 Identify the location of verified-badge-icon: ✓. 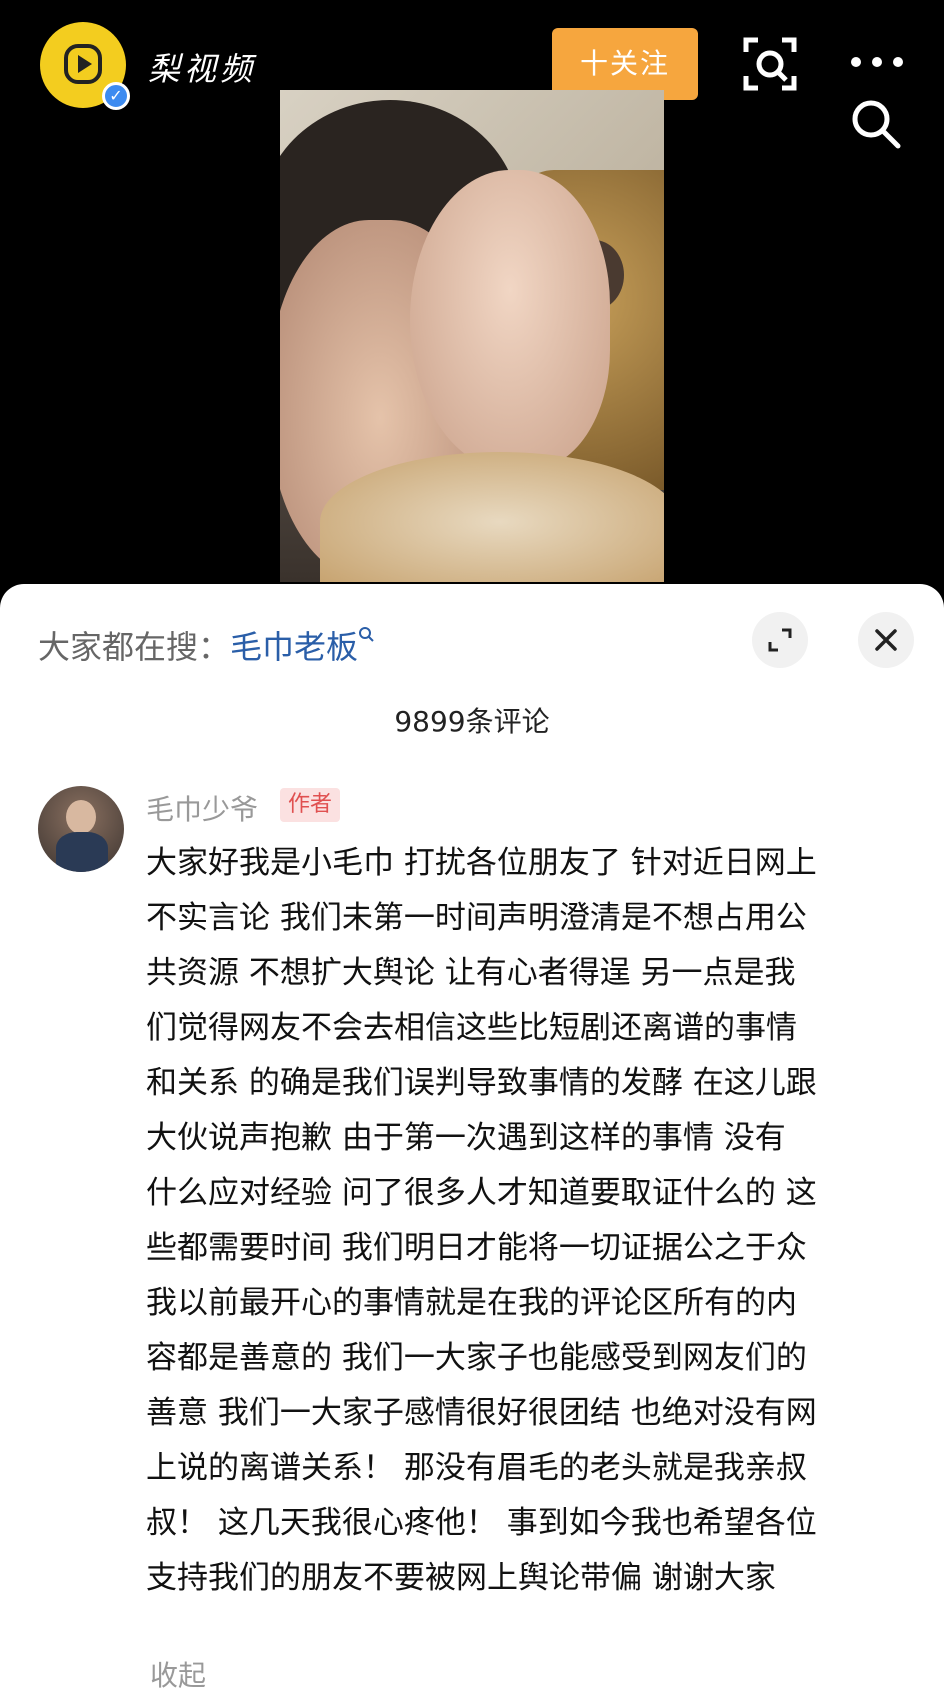
(116, 96).